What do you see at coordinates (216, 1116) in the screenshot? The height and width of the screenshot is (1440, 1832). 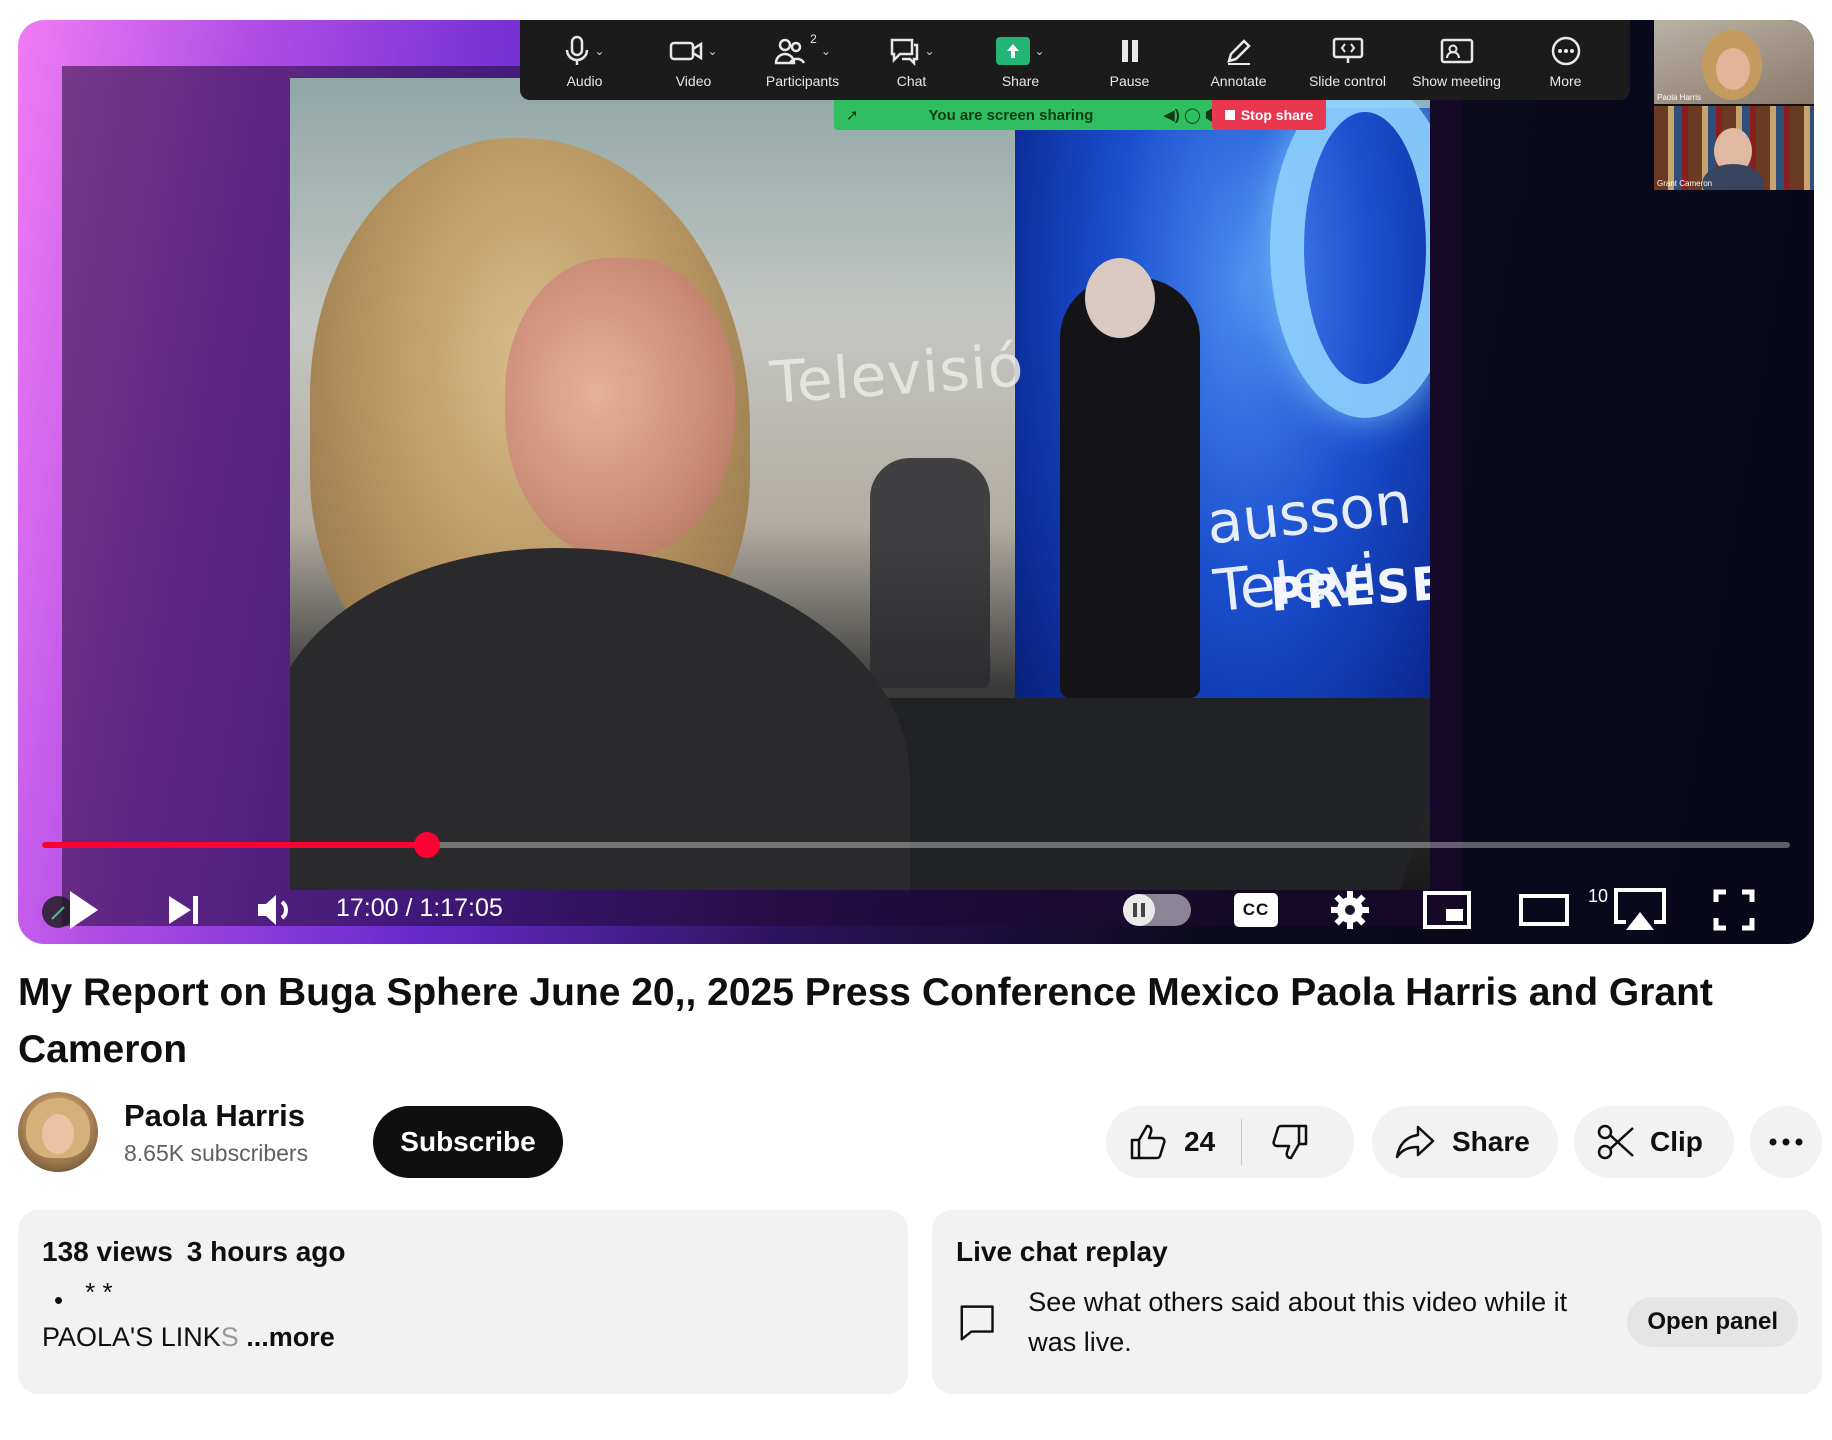 I see `channel-name: Paola Harris` at bounding box center [216, 1116].